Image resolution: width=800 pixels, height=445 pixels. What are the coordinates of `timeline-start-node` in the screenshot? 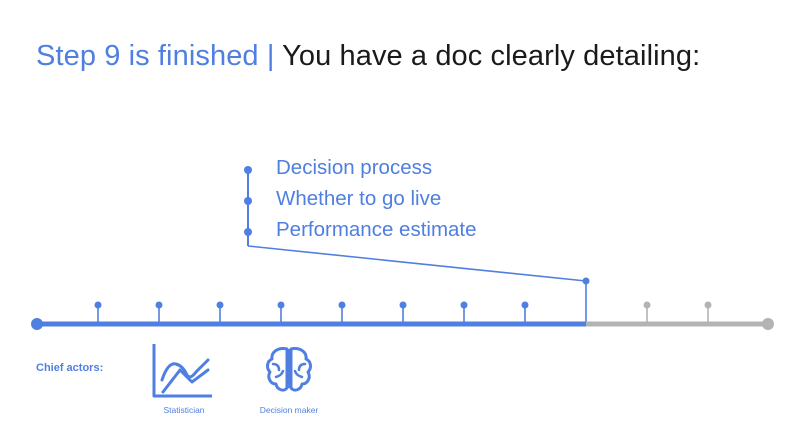 It's located at (37, 324).